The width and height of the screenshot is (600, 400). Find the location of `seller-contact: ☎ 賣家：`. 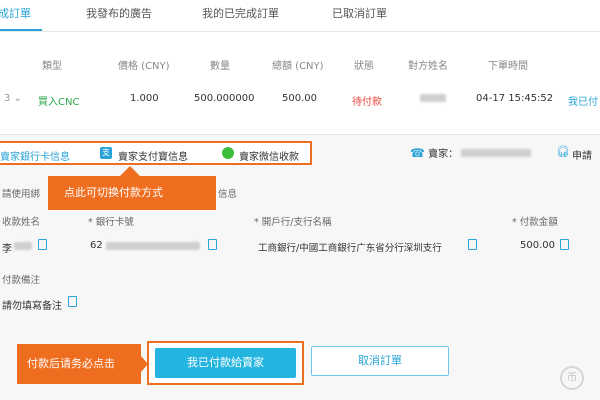

seller-contact: ☎ 賣家： is located at coordinates (471, 152).